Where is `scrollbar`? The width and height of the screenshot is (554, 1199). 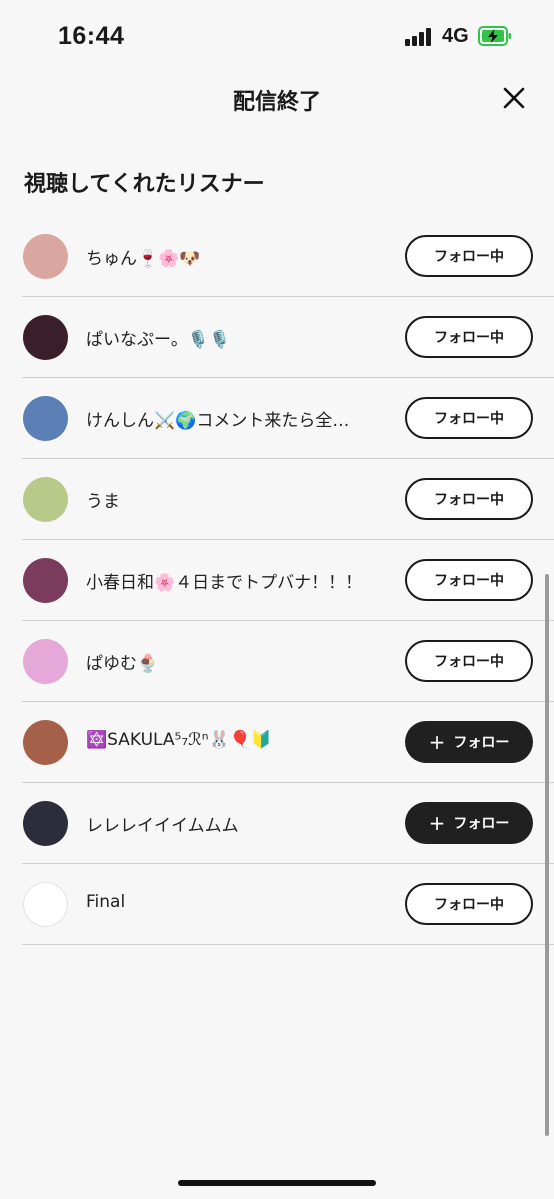
scrollbar is located at coordinates (547, 855).